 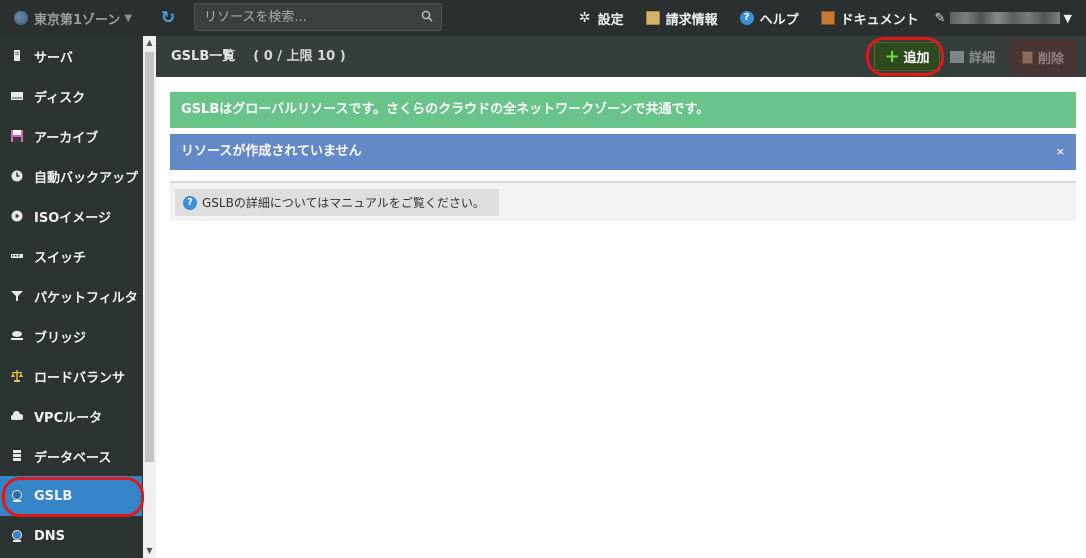 What do you see at coordinates (86, 298) in the screenshot?
I see `sidebar-item-label: パケットフィルタ` at bounding box center [86, 298].